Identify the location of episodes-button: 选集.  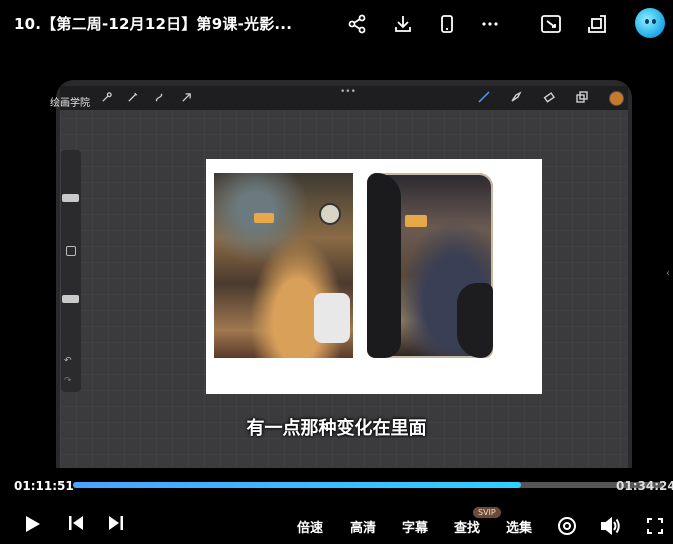
(519, 526).